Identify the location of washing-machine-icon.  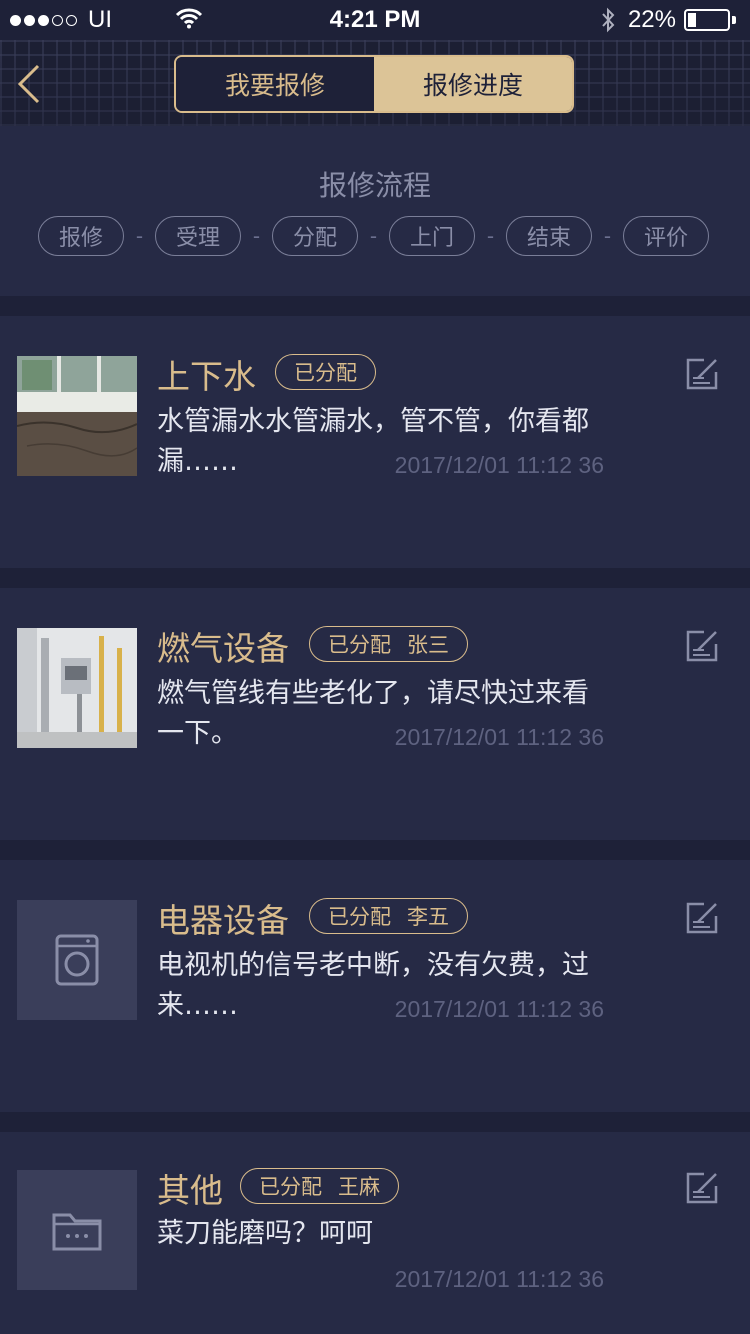
(77, 960).